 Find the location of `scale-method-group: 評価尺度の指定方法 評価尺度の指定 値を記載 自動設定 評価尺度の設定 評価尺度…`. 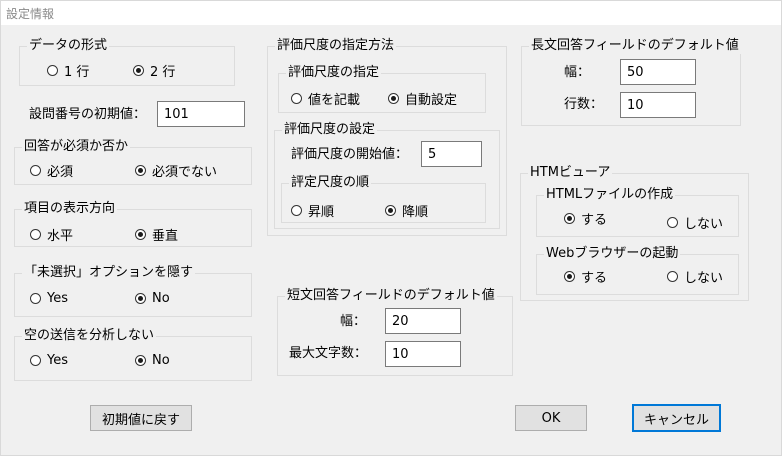

scale-method-group: 評価尺度の指定方法 評価尺度の指定 値を記載 自動設定 評価尺度の設定 評価尺度… is located at coordinates (387, 137).